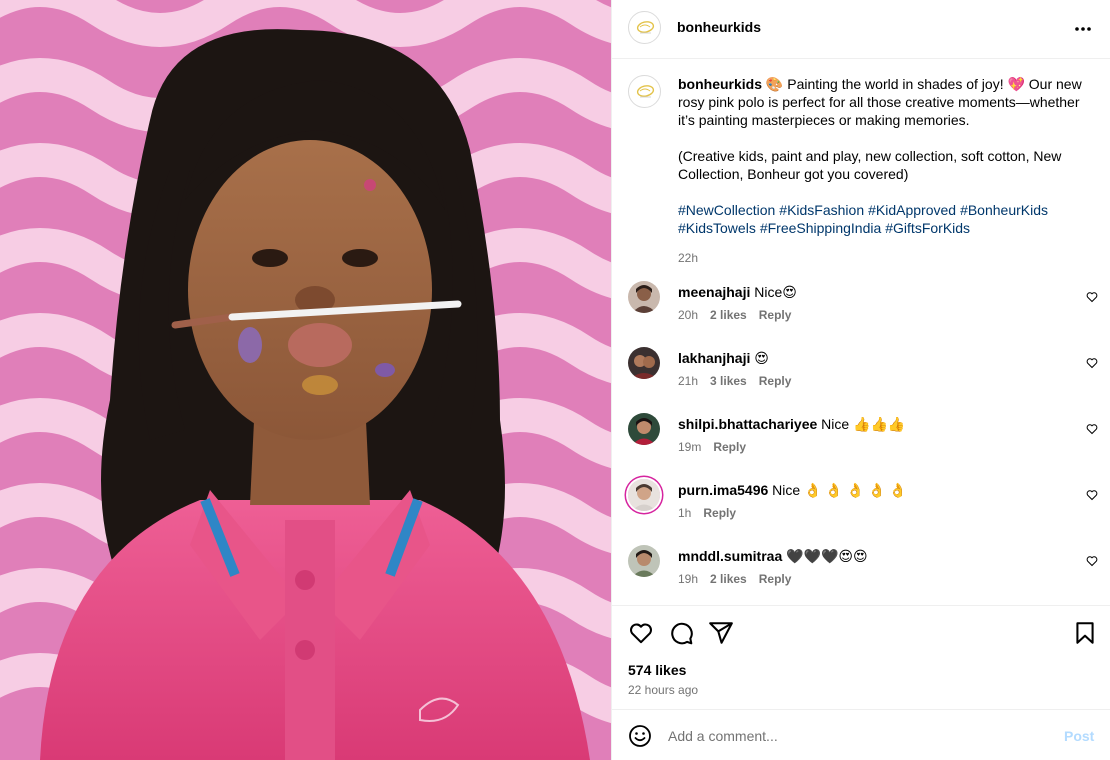  I want to click on comment-text: shilpi.bhattachariyee Nice 👍👍👍, so click(791, 424).